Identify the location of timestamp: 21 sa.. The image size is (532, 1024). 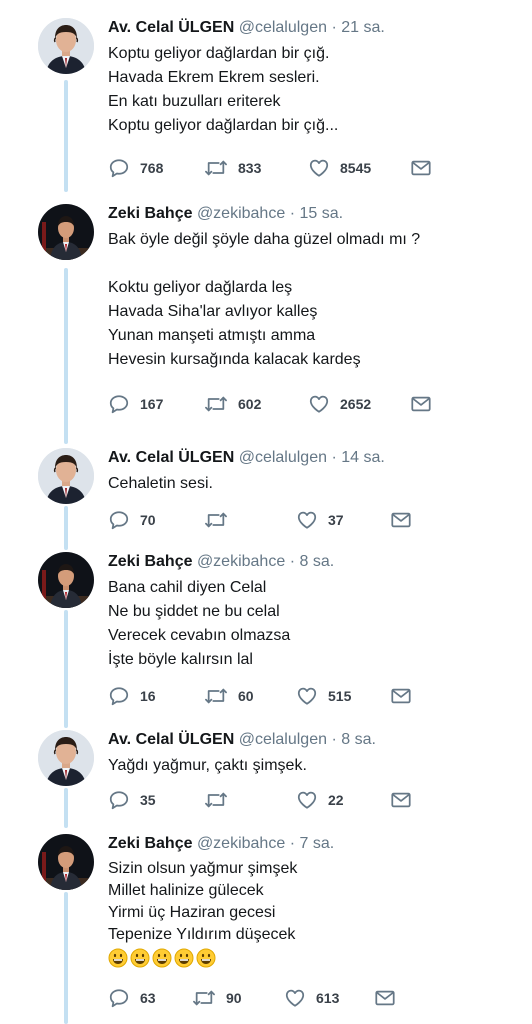
(363, 27).